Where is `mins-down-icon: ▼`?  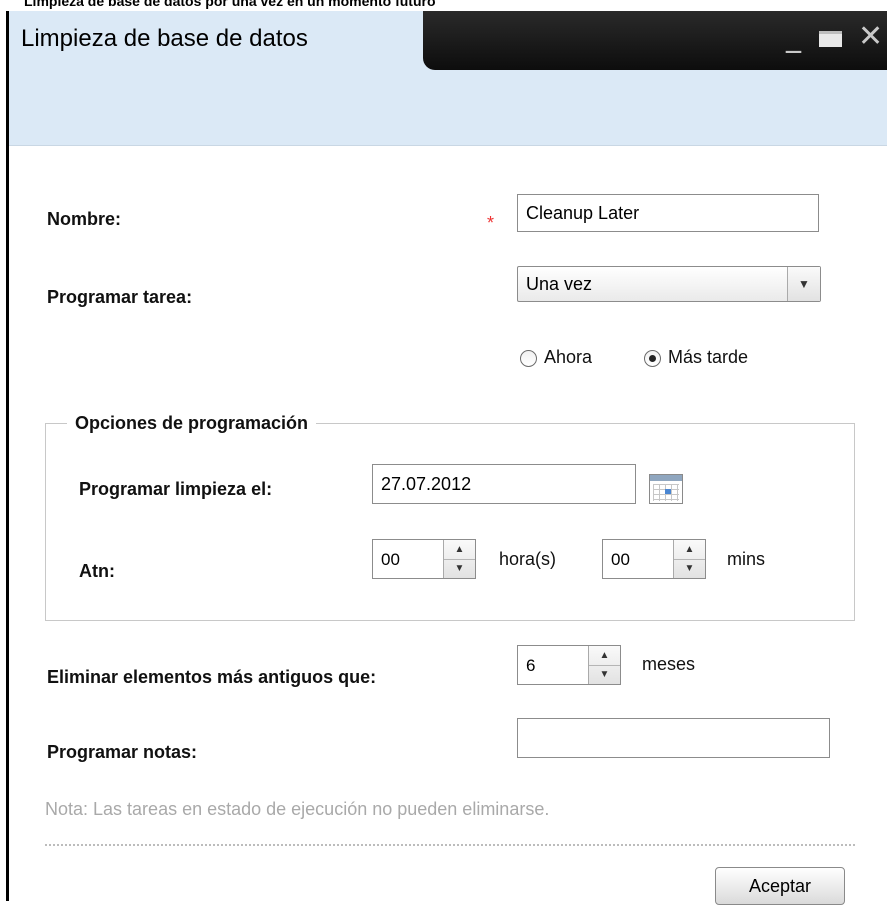 mins-down-icon: ▼ is located at coordinates (689, 568).